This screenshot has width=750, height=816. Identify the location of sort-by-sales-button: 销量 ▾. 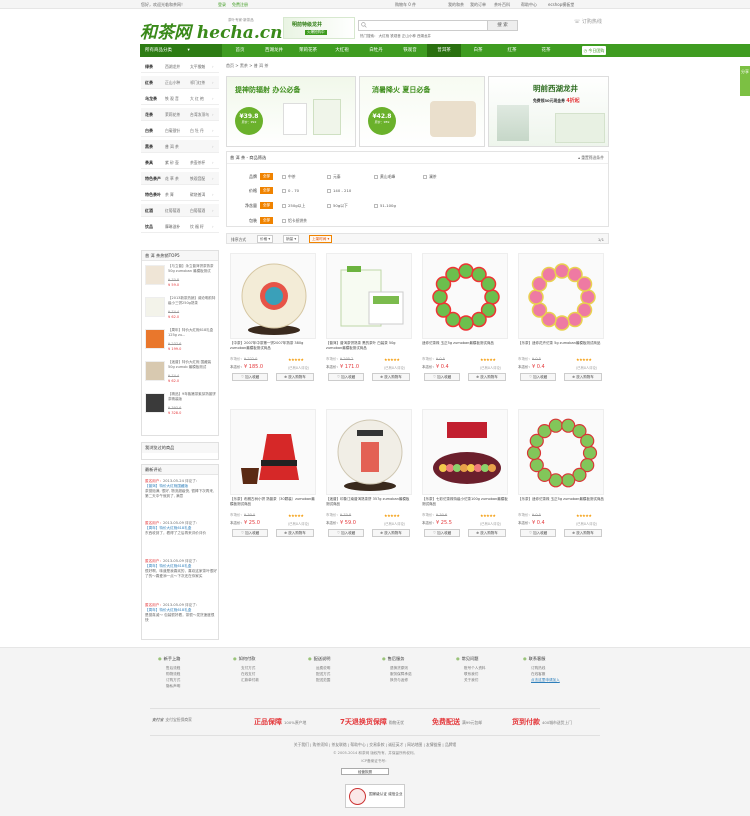
(291, 239).